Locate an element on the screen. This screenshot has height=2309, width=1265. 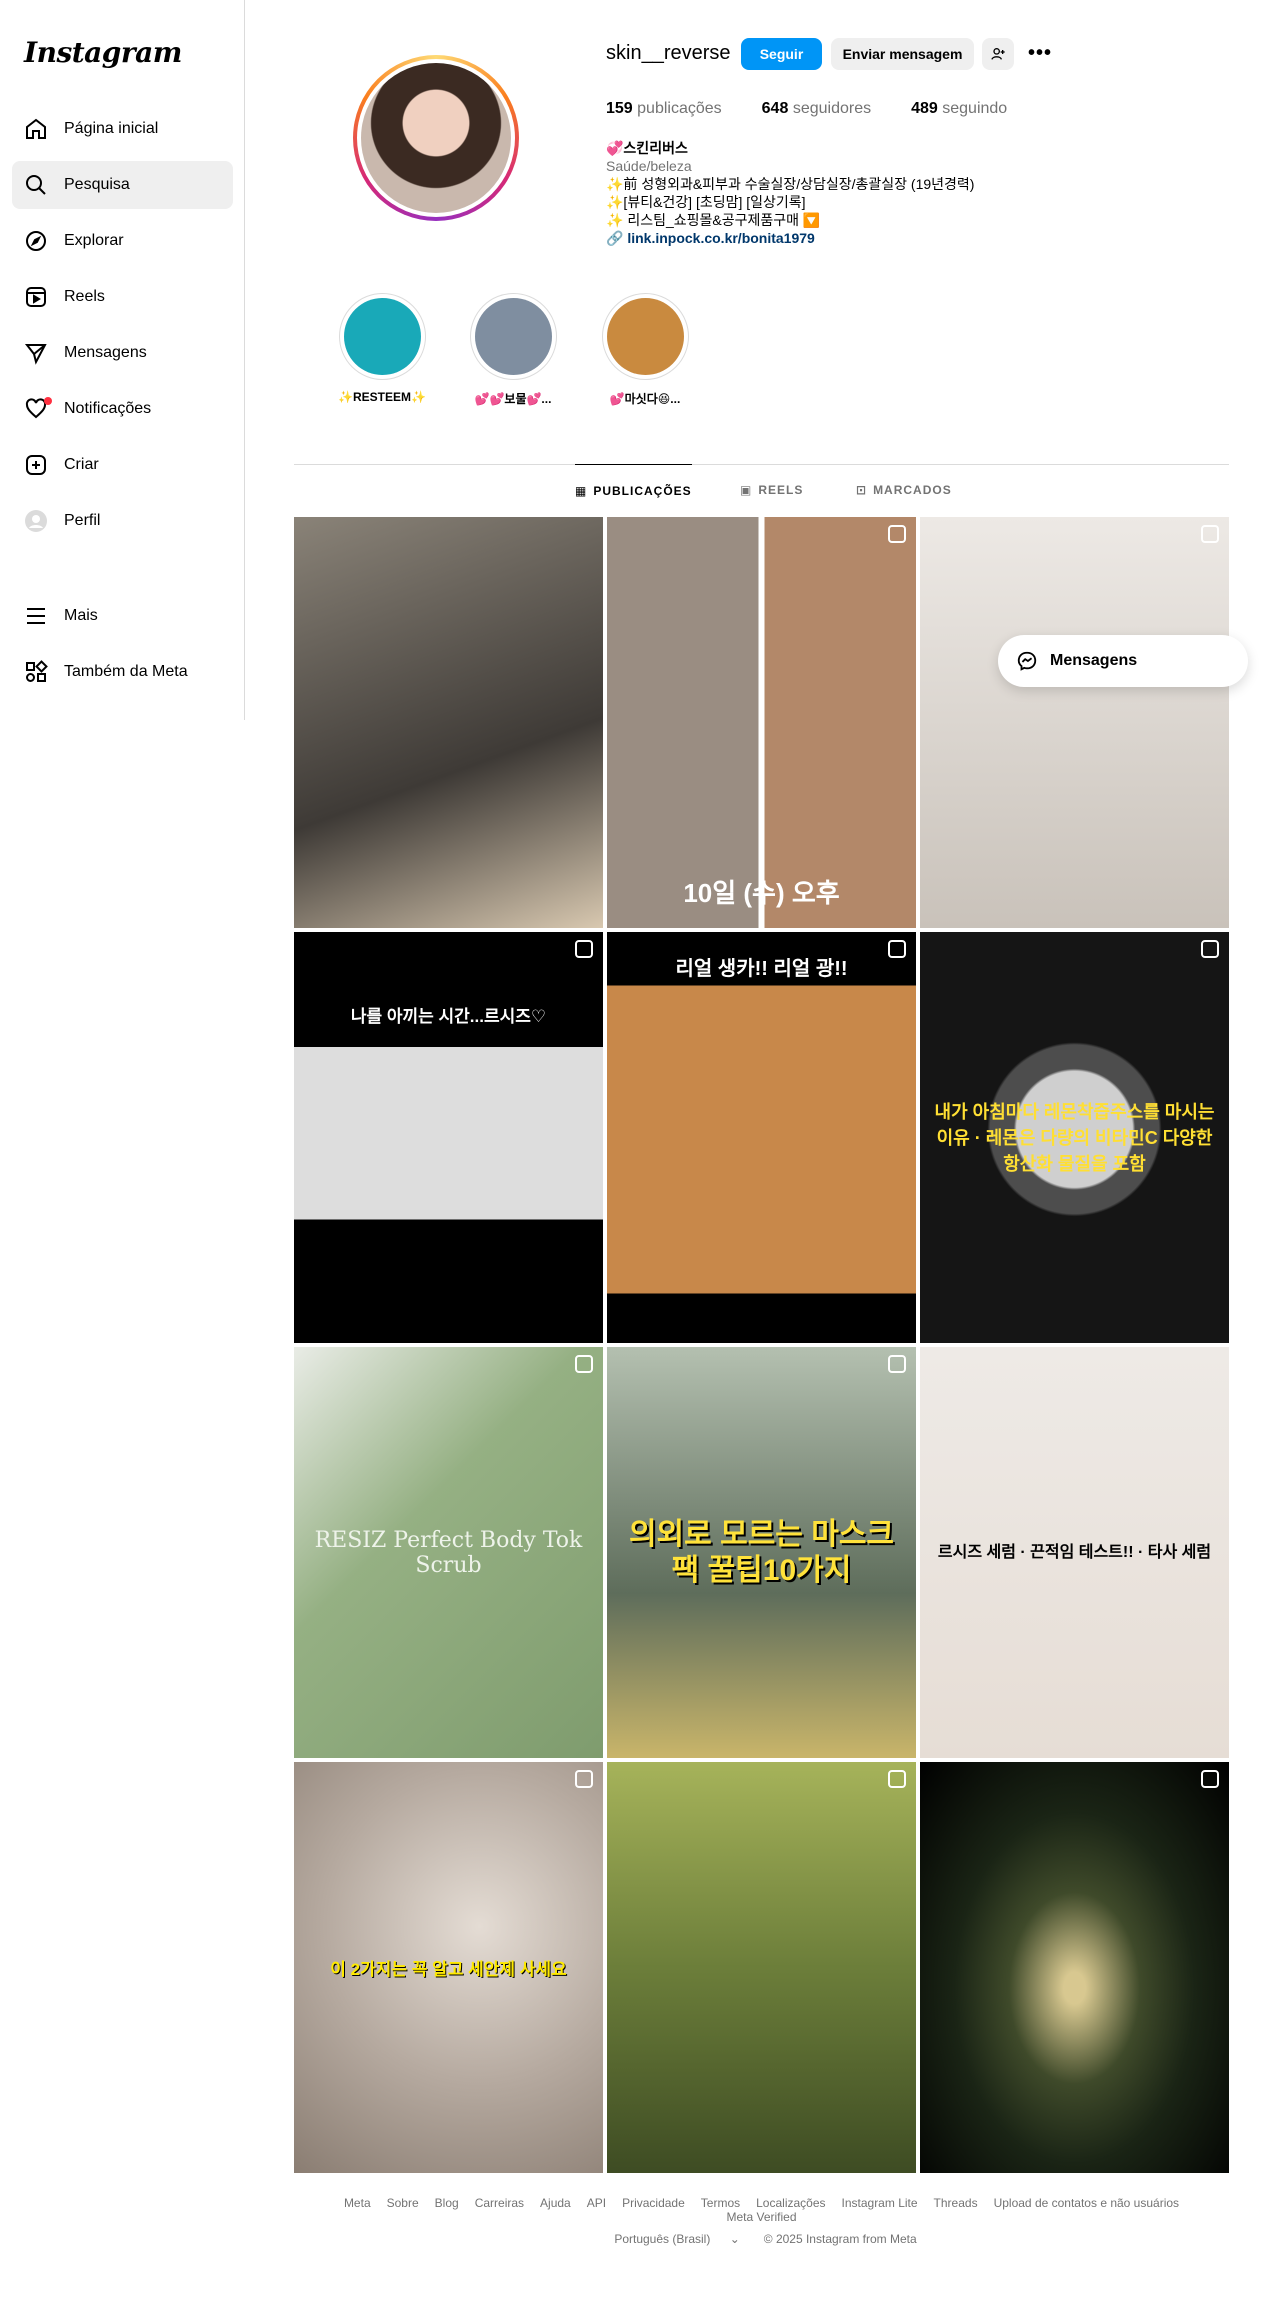
post-thumbnail: 이 2가지는 꼭 알고 세안제 사세요 is located at coordinates (448, 1967).